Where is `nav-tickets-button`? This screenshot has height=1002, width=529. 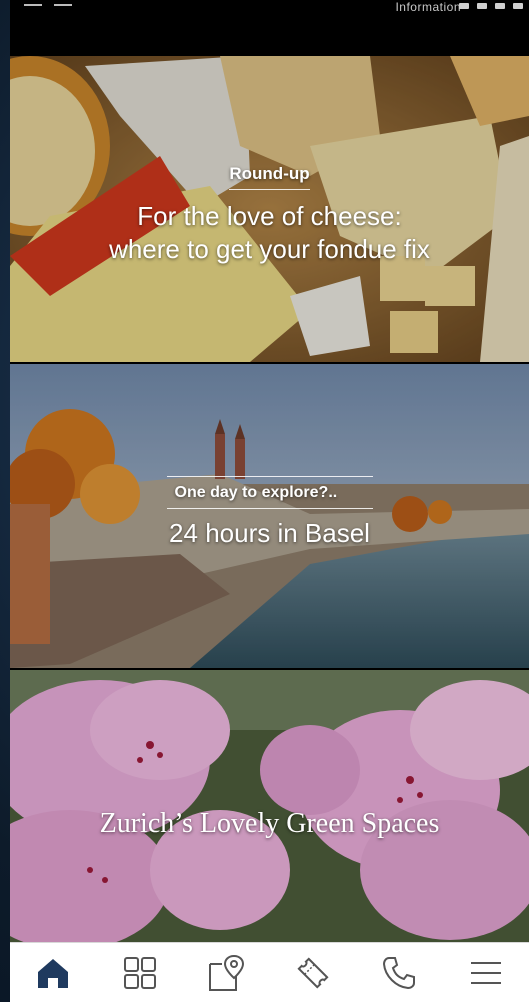
nav-tickets-button is located at coordinates (313, 973).